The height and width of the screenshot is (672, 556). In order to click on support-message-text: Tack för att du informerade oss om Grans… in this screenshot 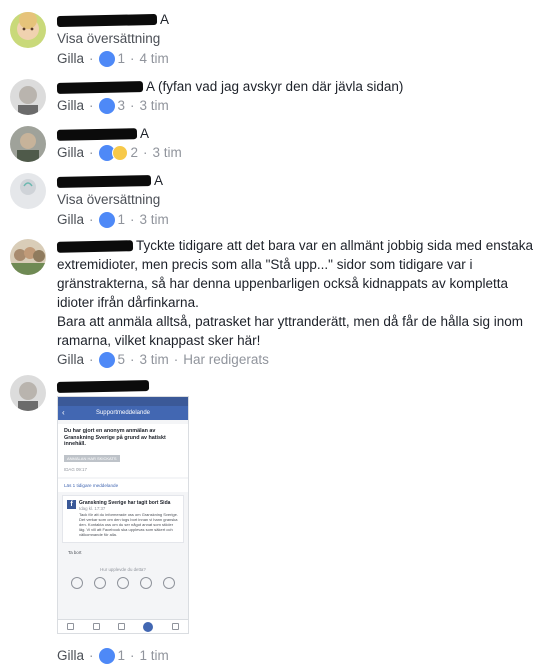, I will do `click(128, 524)`.